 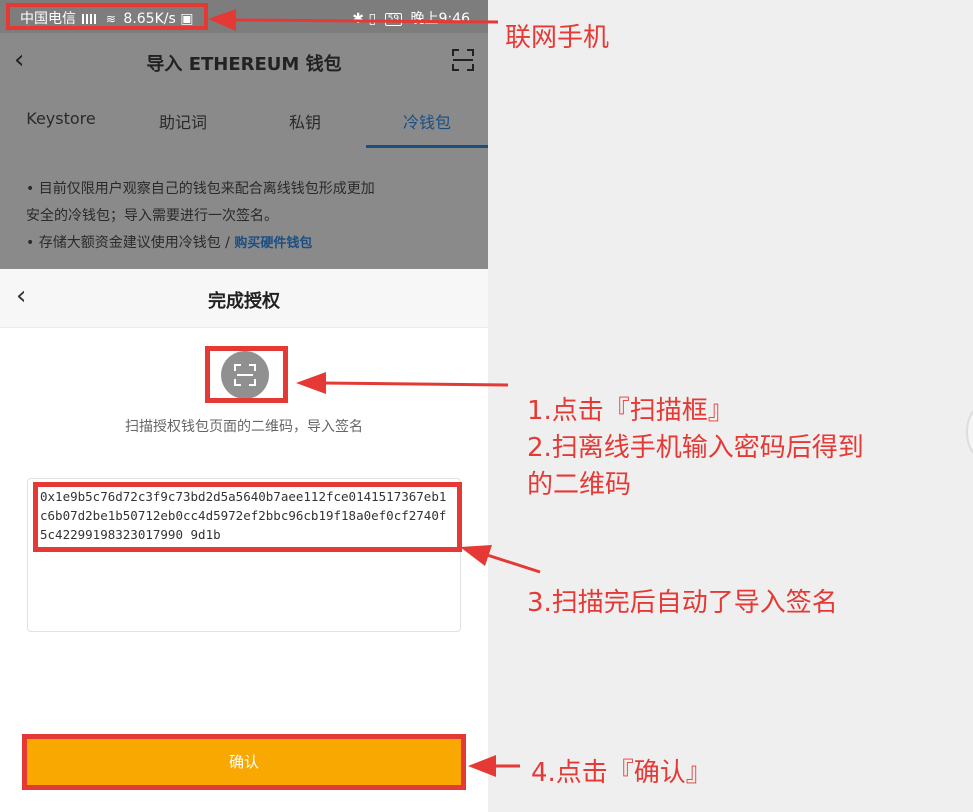 I want to click on annotation-step2-cont: 的二维码, so click(x=579, y=485).